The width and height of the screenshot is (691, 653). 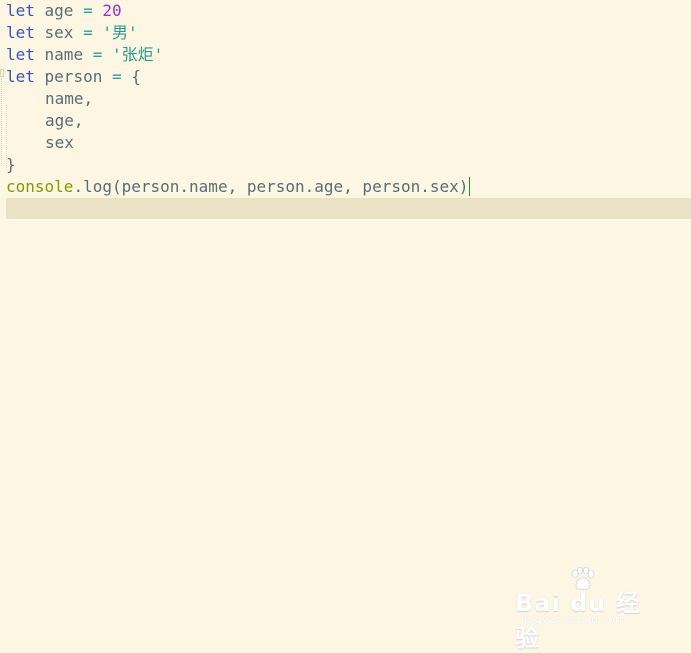 What do you see at coordinates (59, 10) in the screenshot?
I see `code-token-var: age` at bounding box center [59, 10].